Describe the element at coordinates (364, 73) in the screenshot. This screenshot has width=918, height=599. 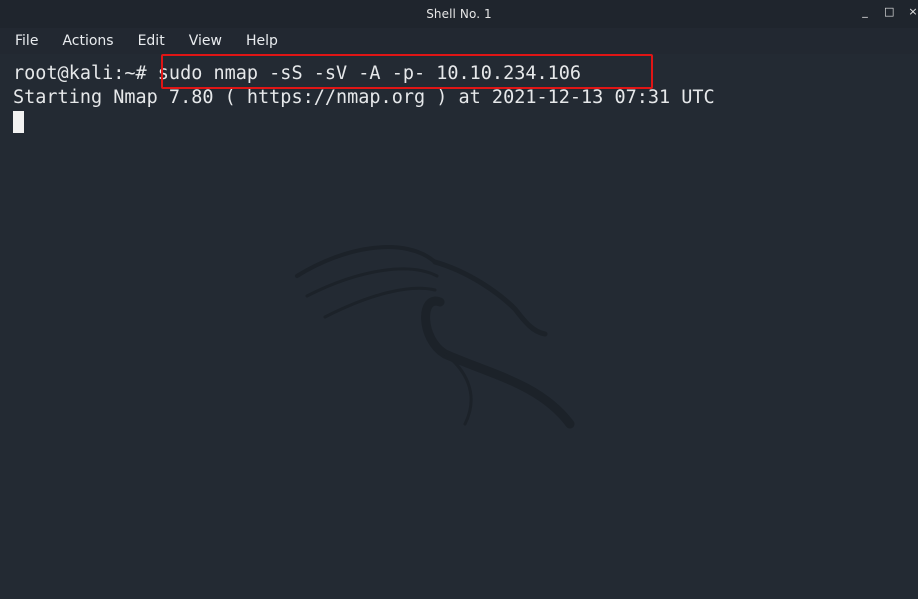
I see `typed-command: sudo nmap -sS -sV -A -p- 10.10.234.106` at that location.